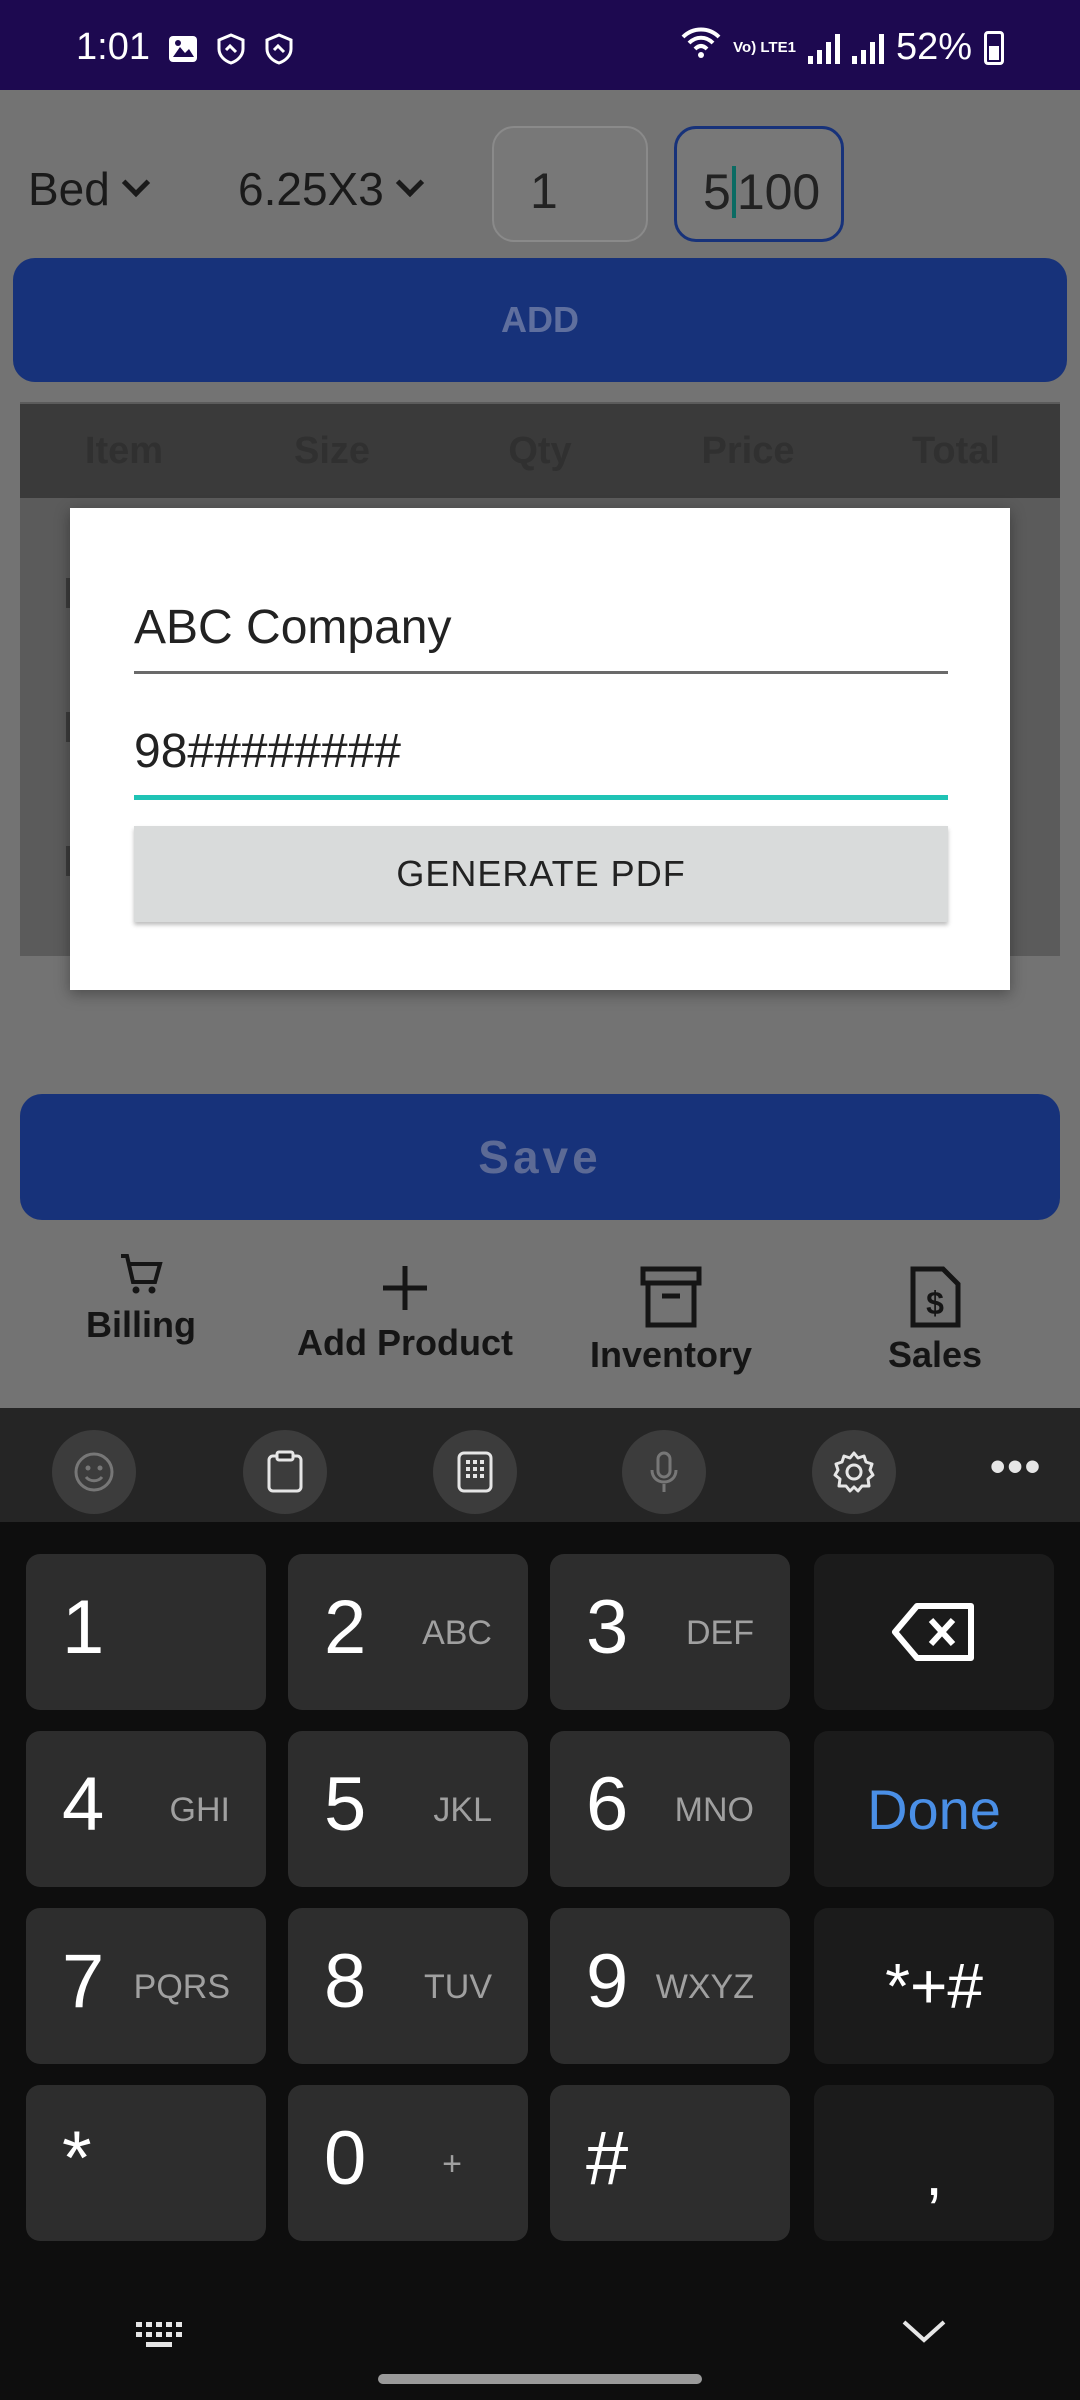 The height and width of the screenshot is (2400, 1080). What do you see at coordinates (293, 627) in the screenshot?
I see `company-name-value: ABC Company` at bounding box center [293, 627].